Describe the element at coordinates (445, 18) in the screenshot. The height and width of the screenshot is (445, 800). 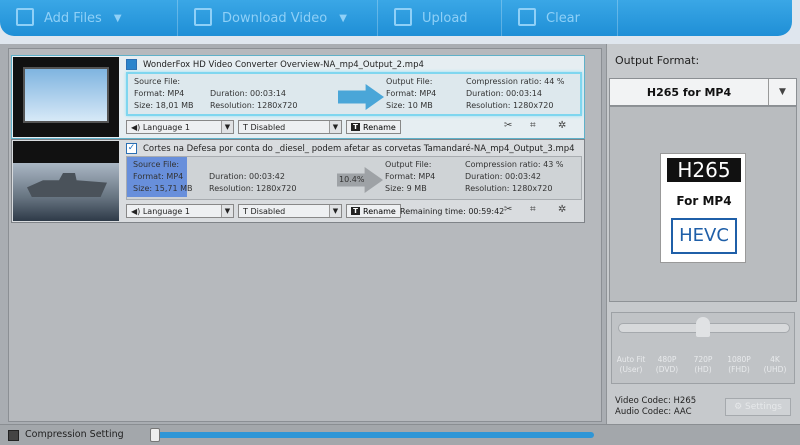
I see `upload-label: Upload` at that location.